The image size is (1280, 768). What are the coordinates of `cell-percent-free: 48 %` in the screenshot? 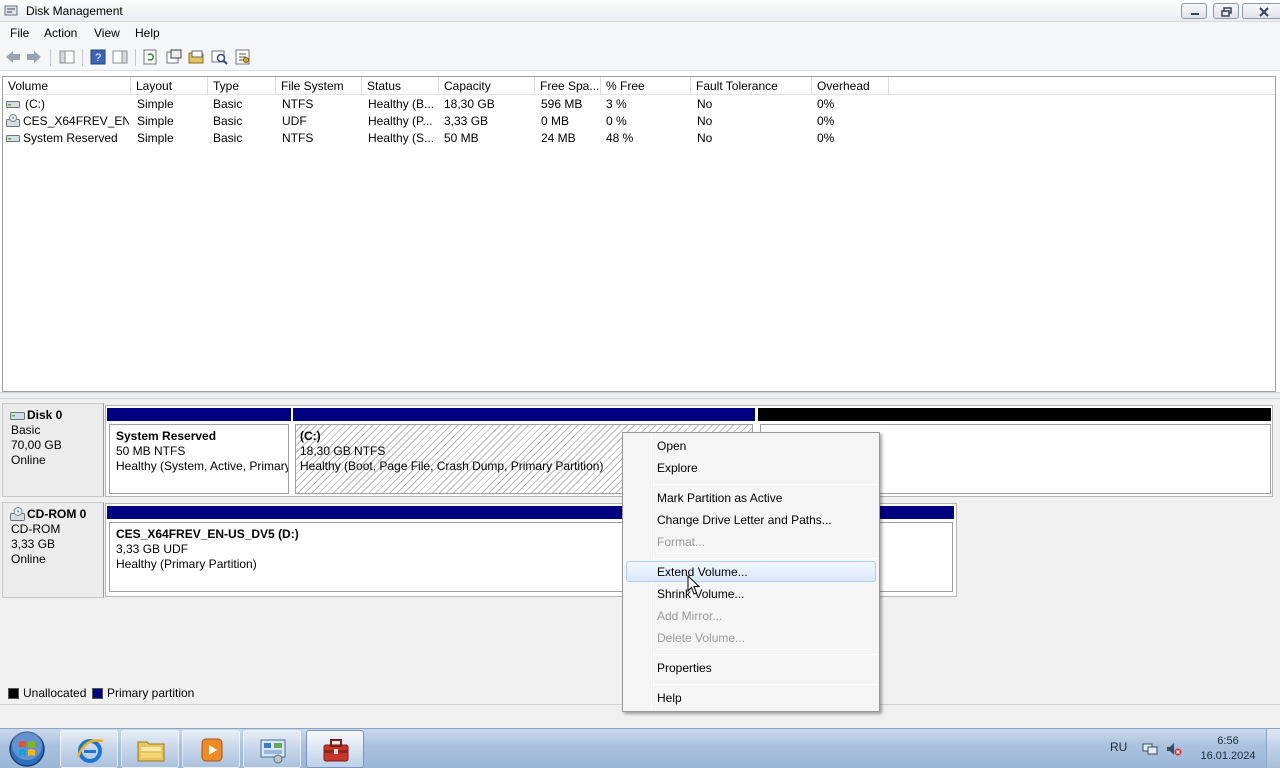 It's located at (620, 138).